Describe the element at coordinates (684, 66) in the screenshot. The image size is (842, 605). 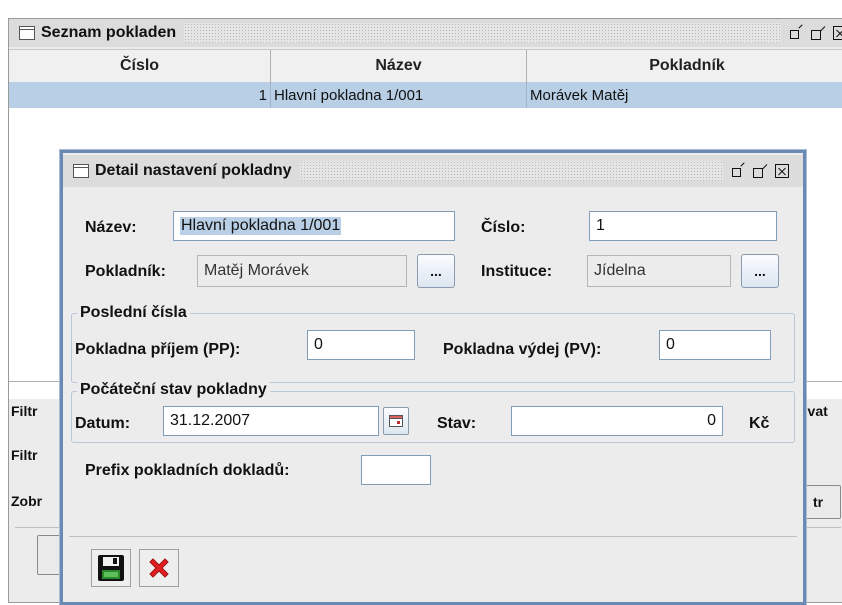
I see `column-header-pokladnik: Pokladník` at that location.